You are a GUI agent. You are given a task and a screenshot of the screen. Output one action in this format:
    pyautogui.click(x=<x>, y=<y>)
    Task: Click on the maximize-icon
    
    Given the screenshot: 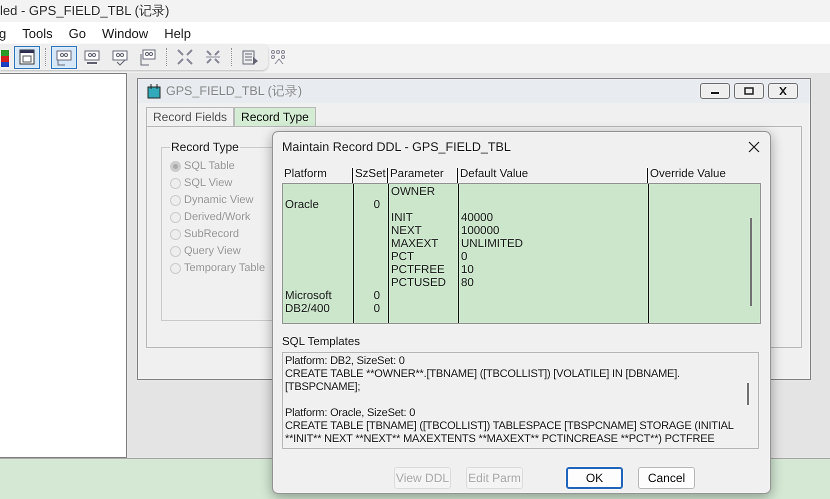 What is the action you would take?
    pyautogui.click(x=749, y=91)
    